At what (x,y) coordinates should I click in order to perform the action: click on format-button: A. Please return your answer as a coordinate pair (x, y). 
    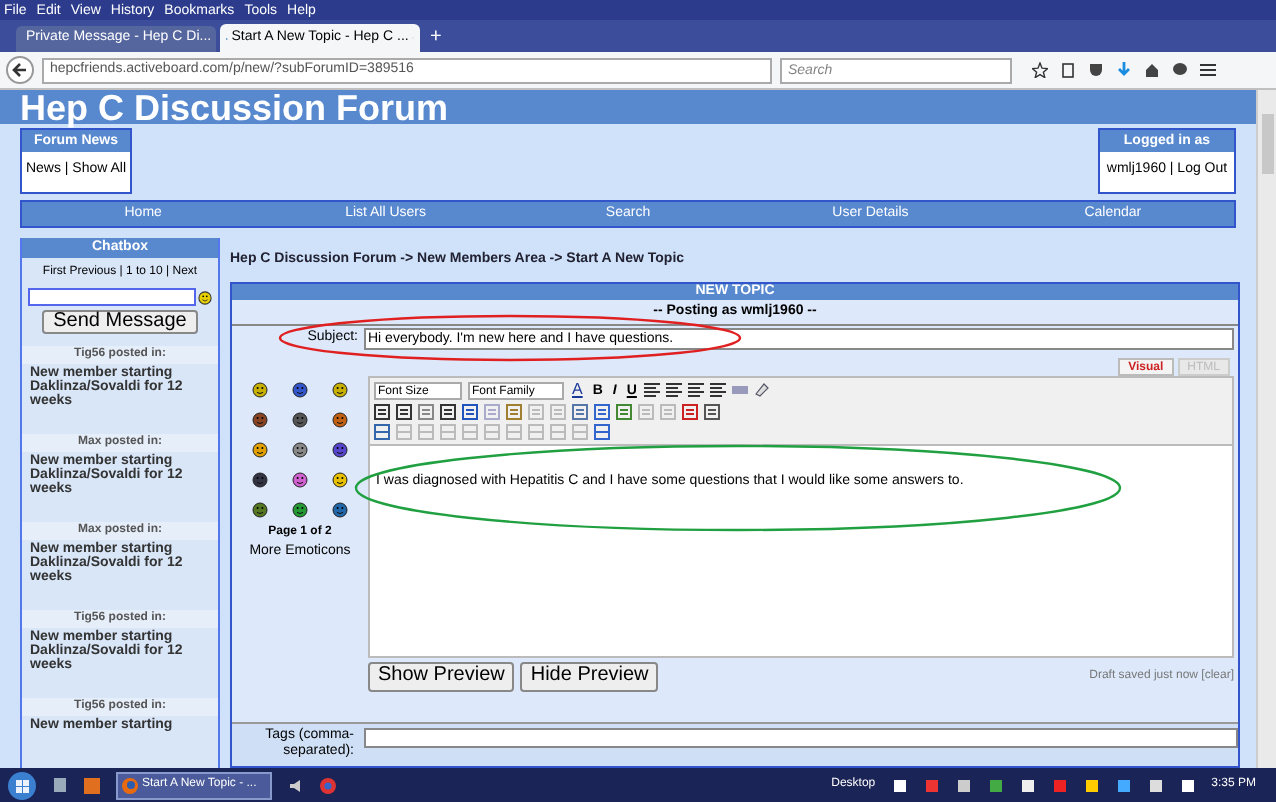
    Looking at the image, I should click on (577, 390).